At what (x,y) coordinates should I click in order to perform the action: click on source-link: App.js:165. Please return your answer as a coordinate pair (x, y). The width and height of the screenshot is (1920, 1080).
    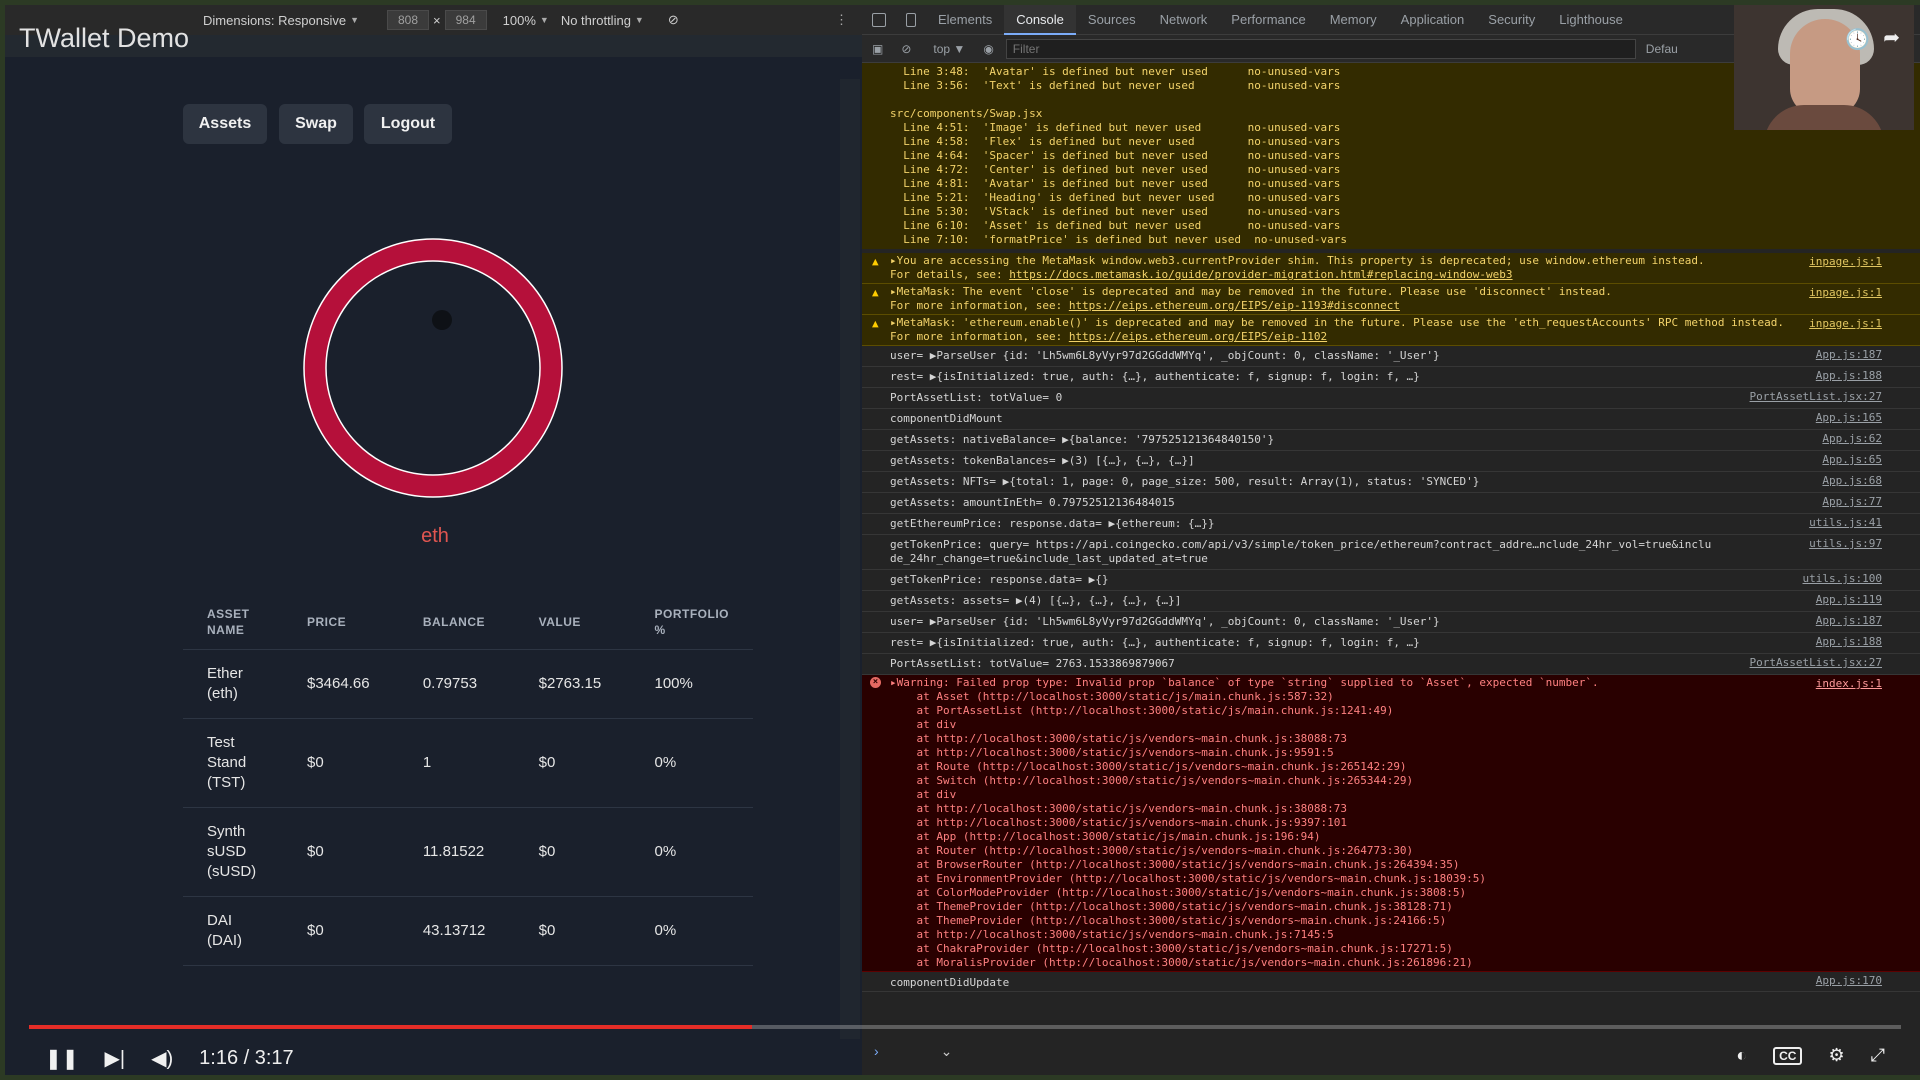
    Looking at the image, I should click on (1849, 418).